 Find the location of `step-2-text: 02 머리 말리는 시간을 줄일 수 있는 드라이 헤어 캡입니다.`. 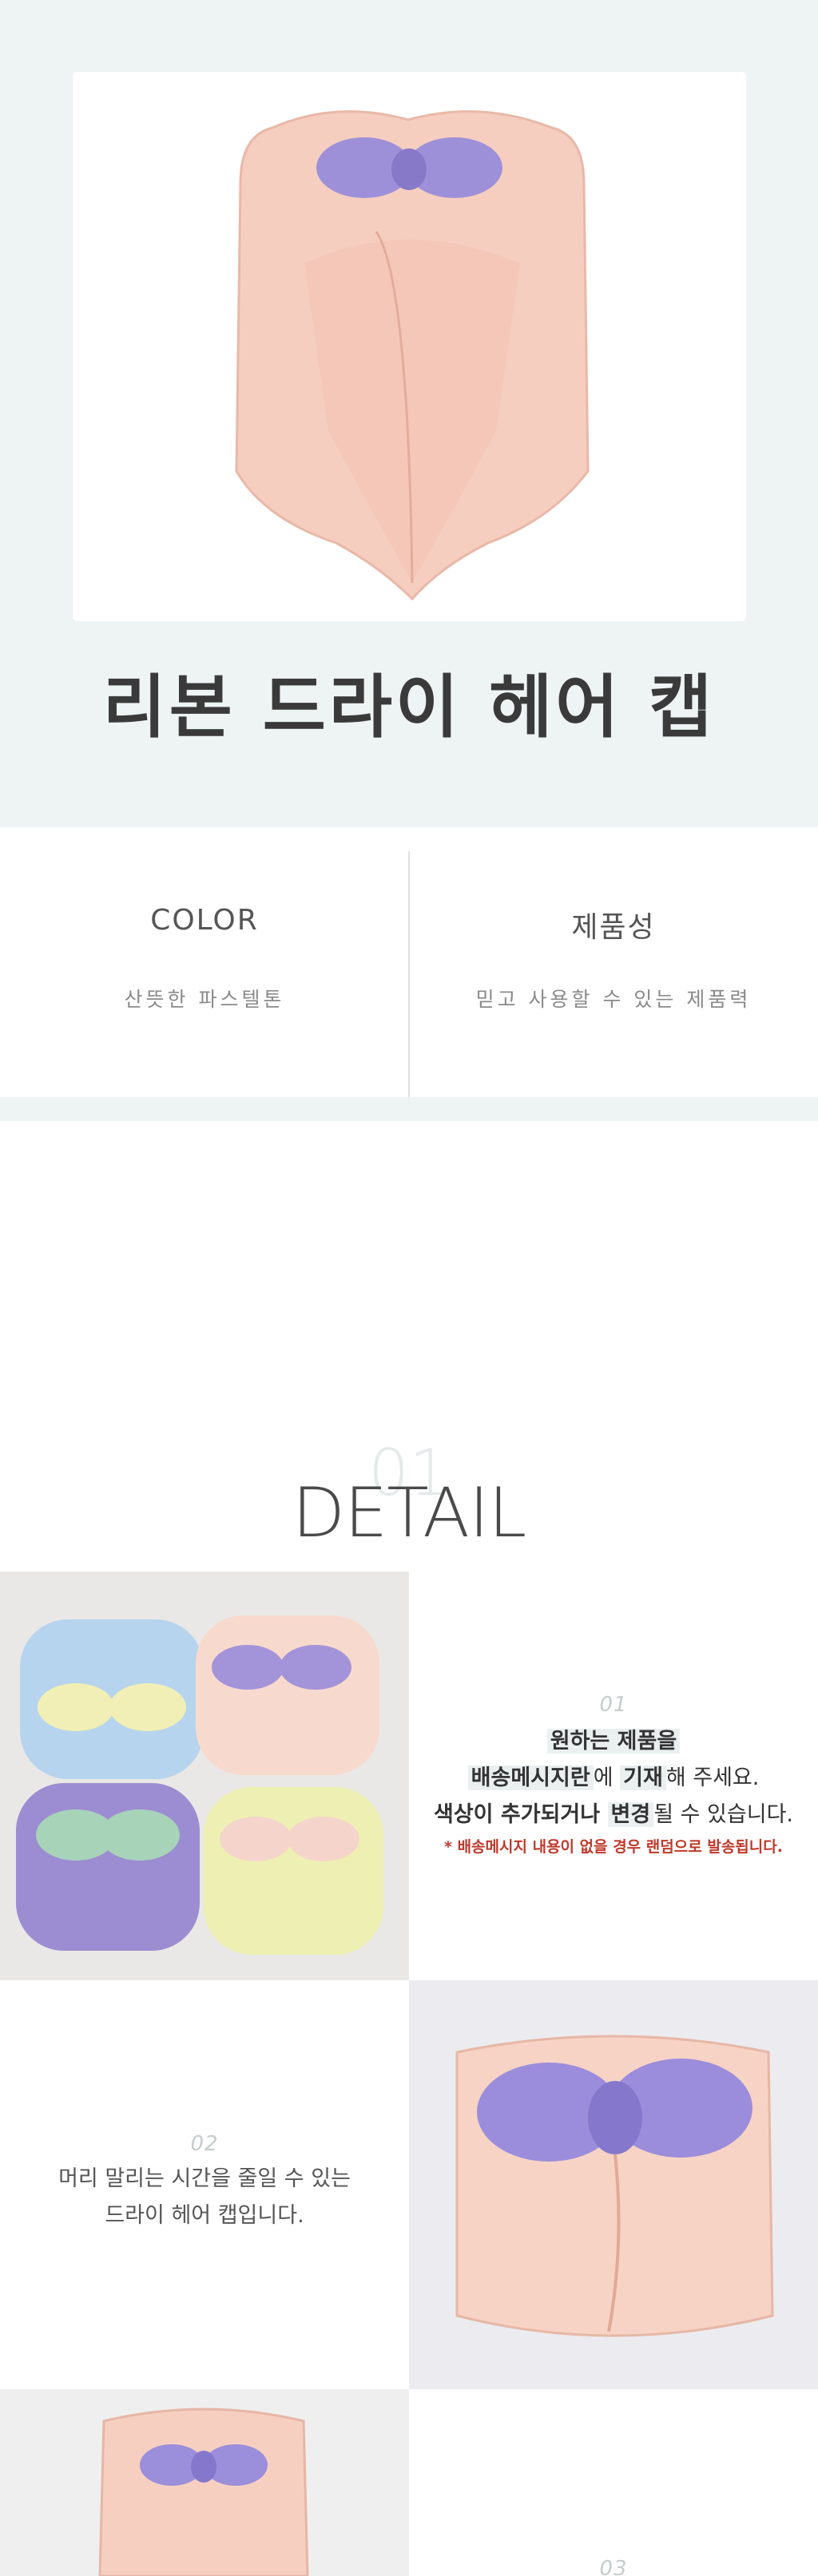

step-2-text: 02 머리 말리는 시간을 줄일 수 있는 드라이 헤어 캡입니다. is located at coordinates (204, 2184).